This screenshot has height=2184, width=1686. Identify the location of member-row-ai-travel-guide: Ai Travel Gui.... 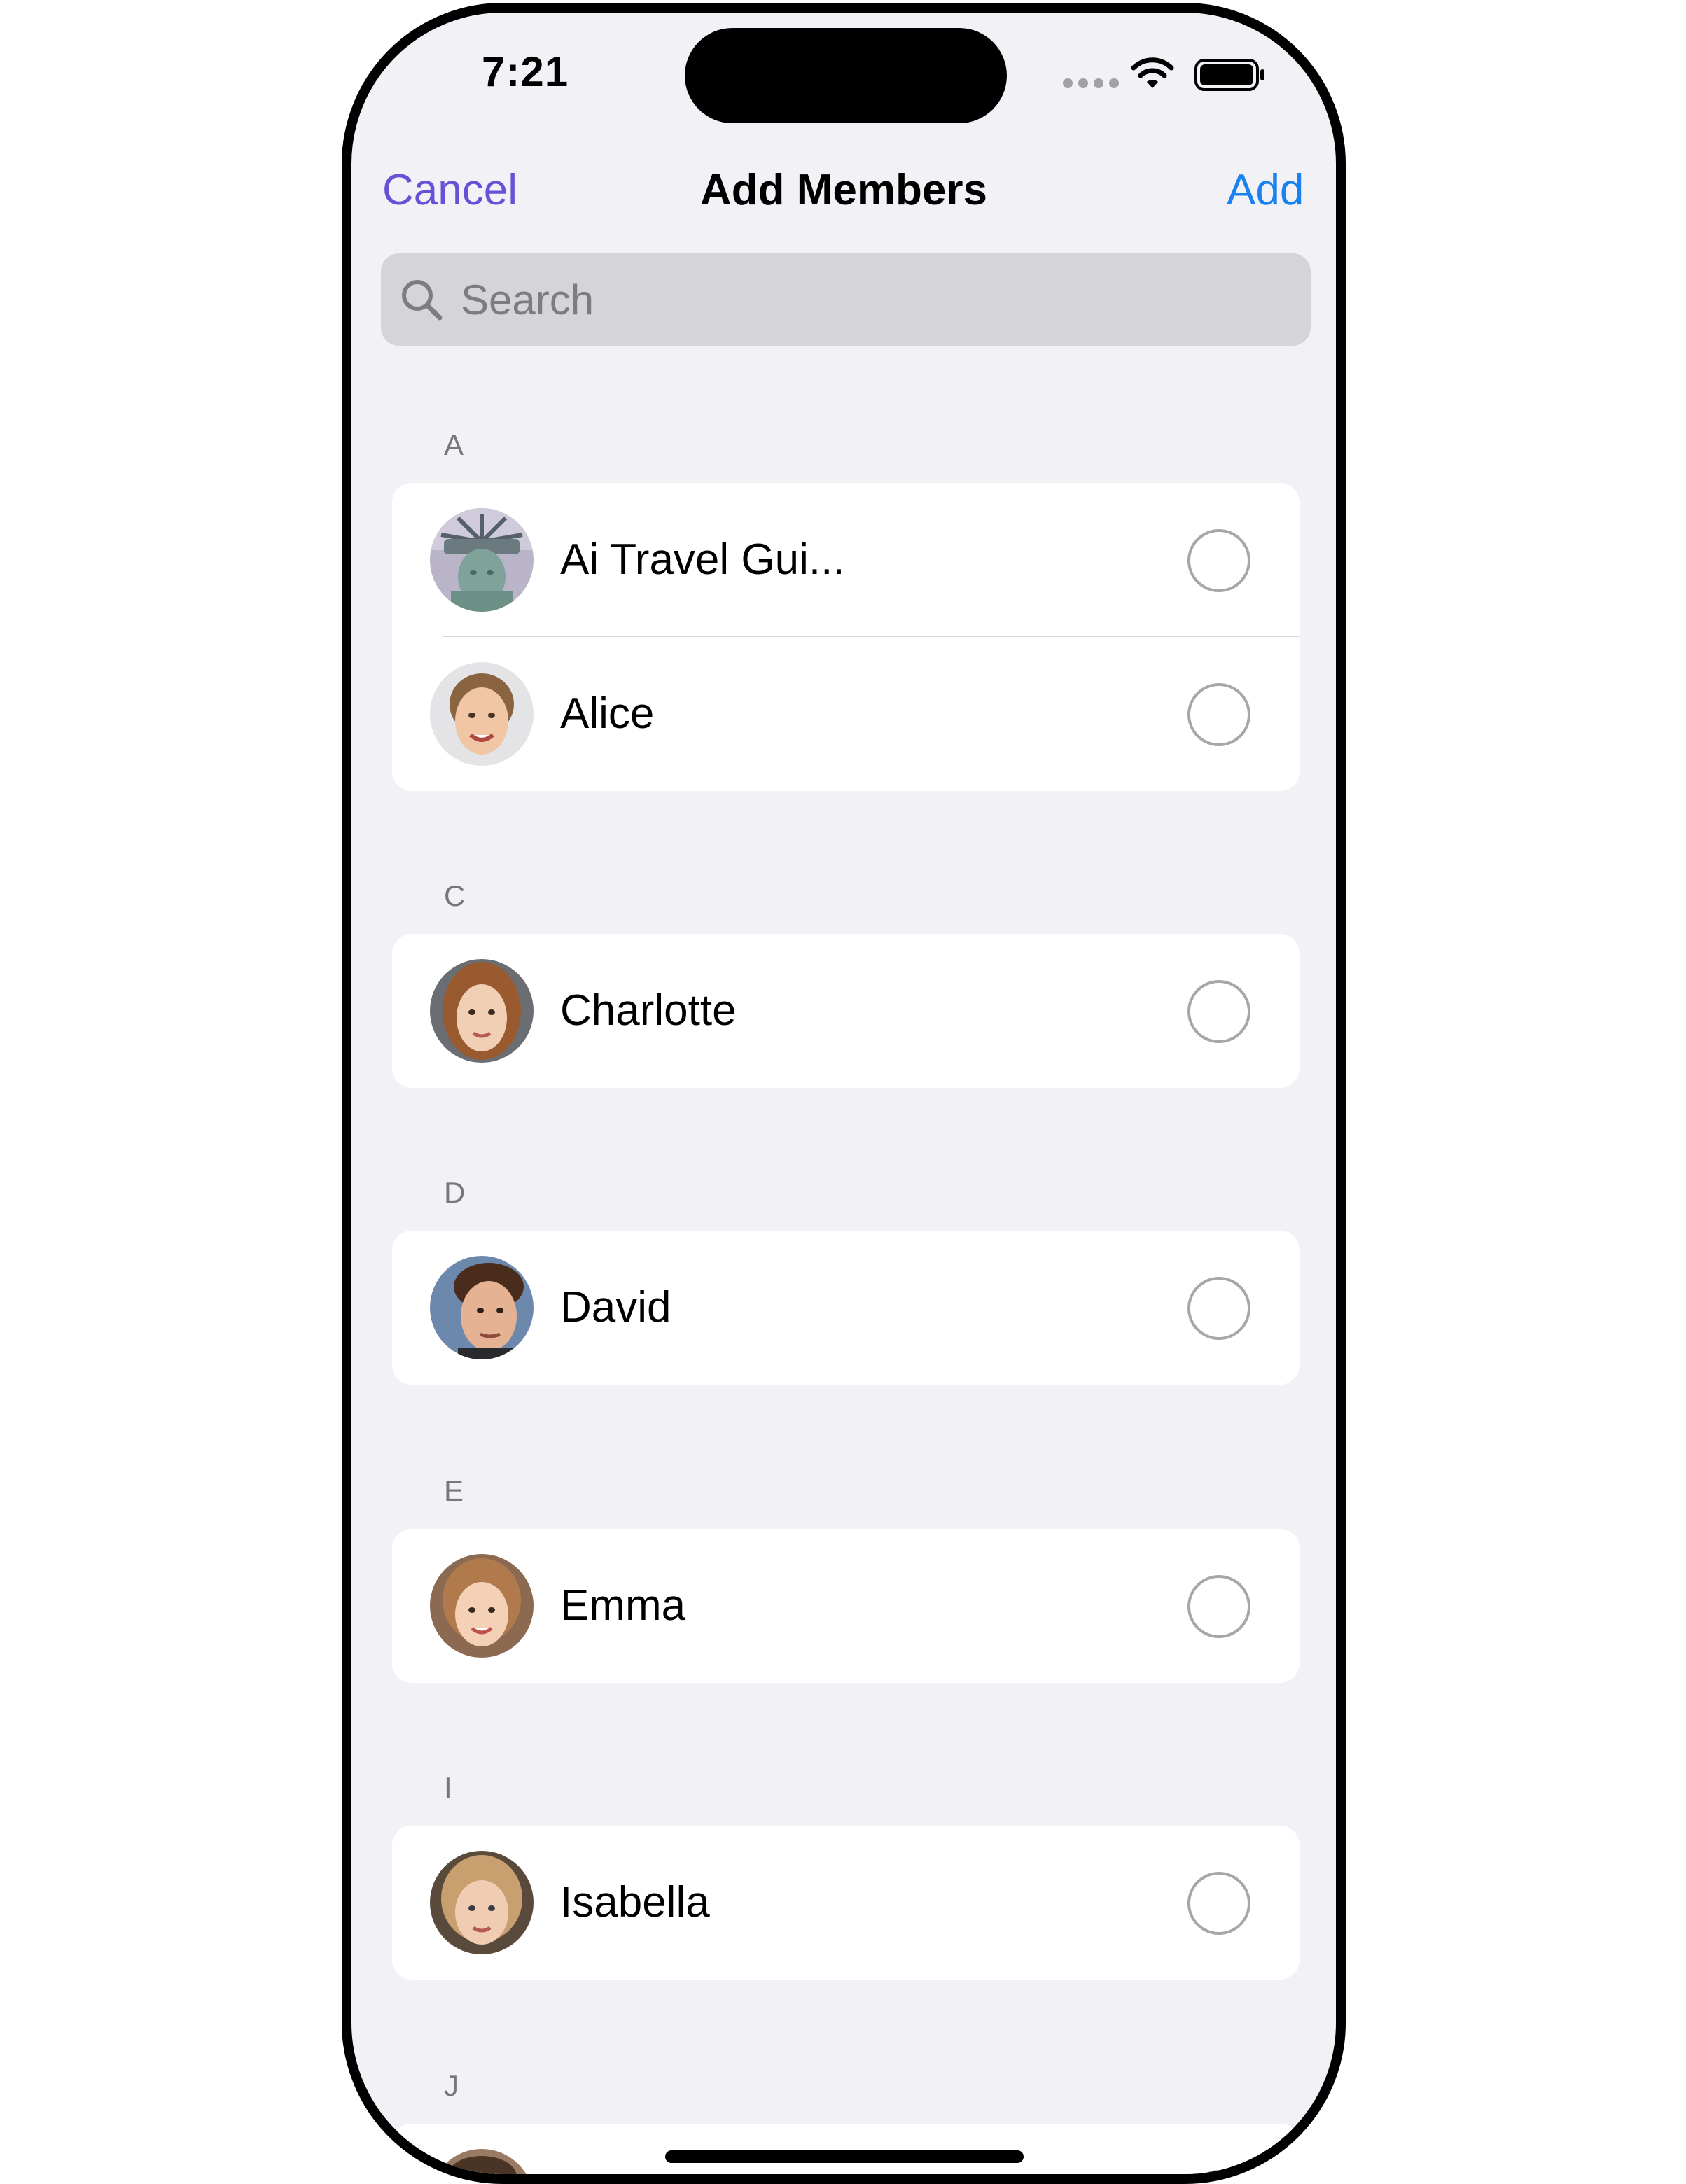
(846, 560).